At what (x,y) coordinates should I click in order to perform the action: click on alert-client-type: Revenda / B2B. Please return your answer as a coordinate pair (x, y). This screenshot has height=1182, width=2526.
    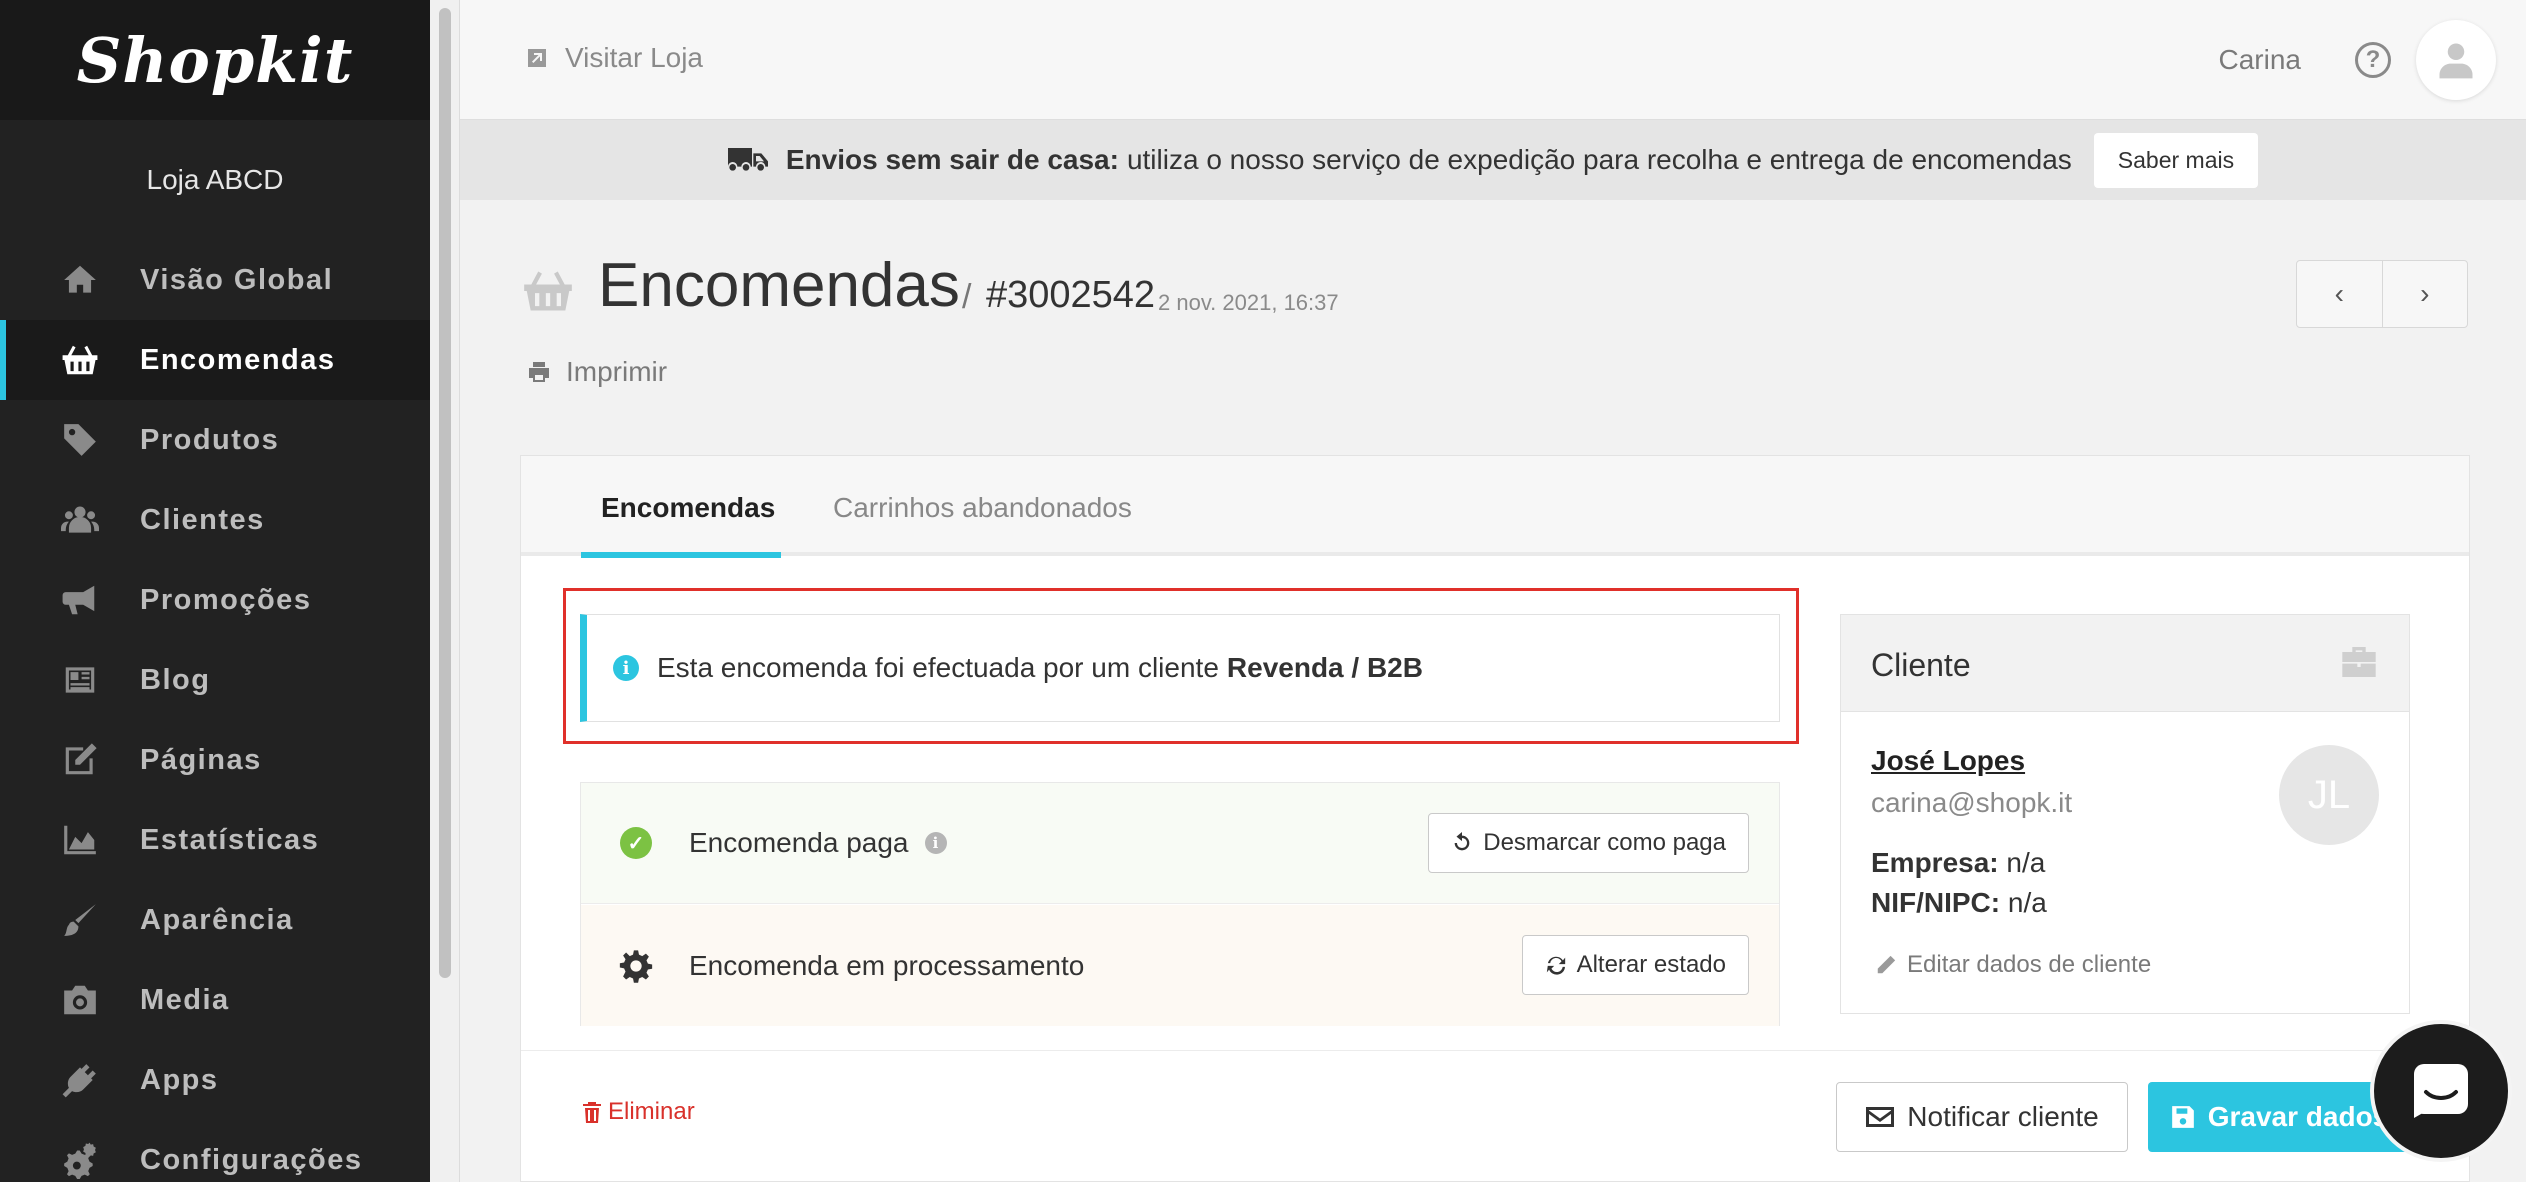
    Looking at the image, I should click on (1324, 667).